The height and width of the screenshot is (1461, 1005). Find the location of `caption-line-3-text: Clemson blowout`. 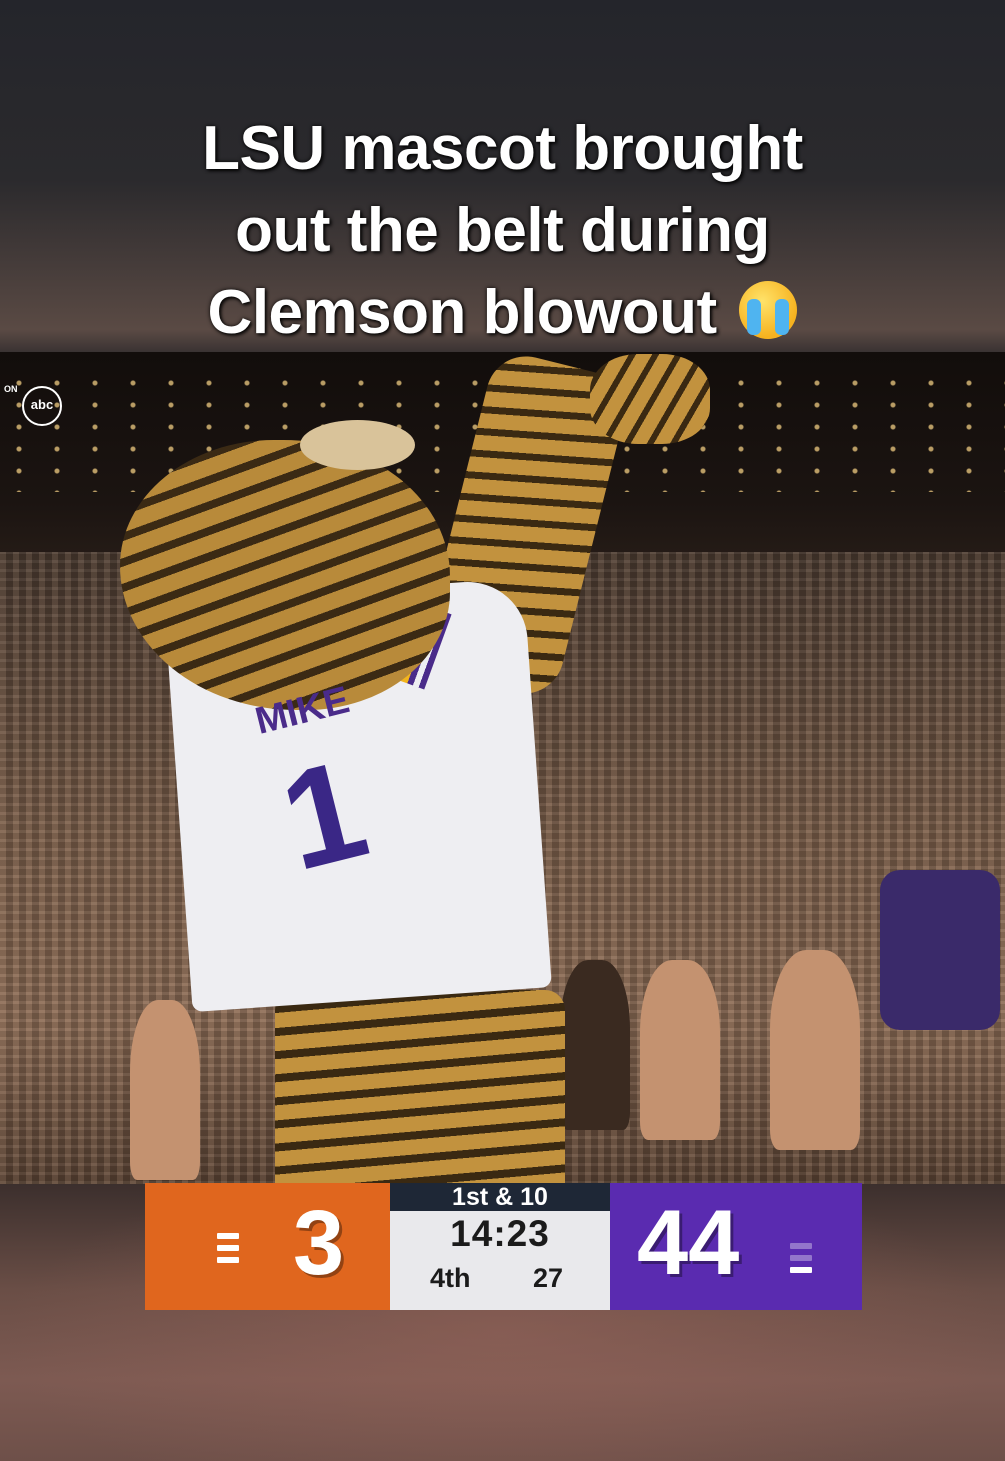

caption-line-3-text: Clemson blowout is located at coordinates (462, 312).